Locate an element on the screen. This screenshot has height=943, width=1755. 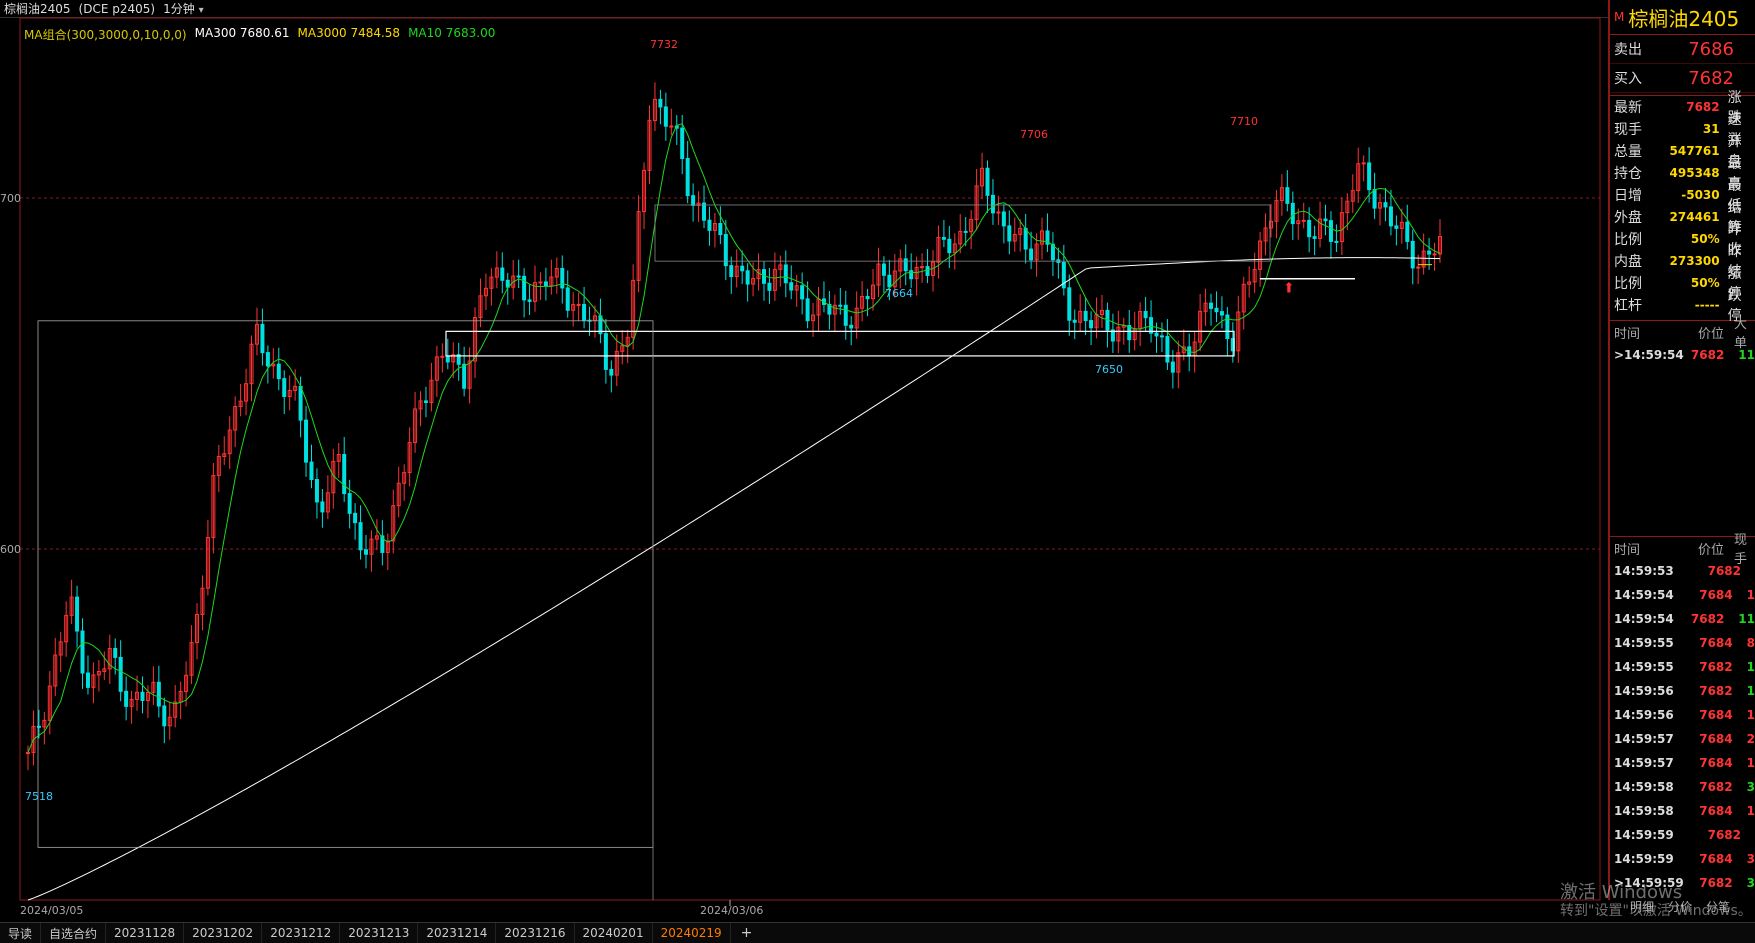
tick-vol: 8 is located at coordinates (1750, 643).